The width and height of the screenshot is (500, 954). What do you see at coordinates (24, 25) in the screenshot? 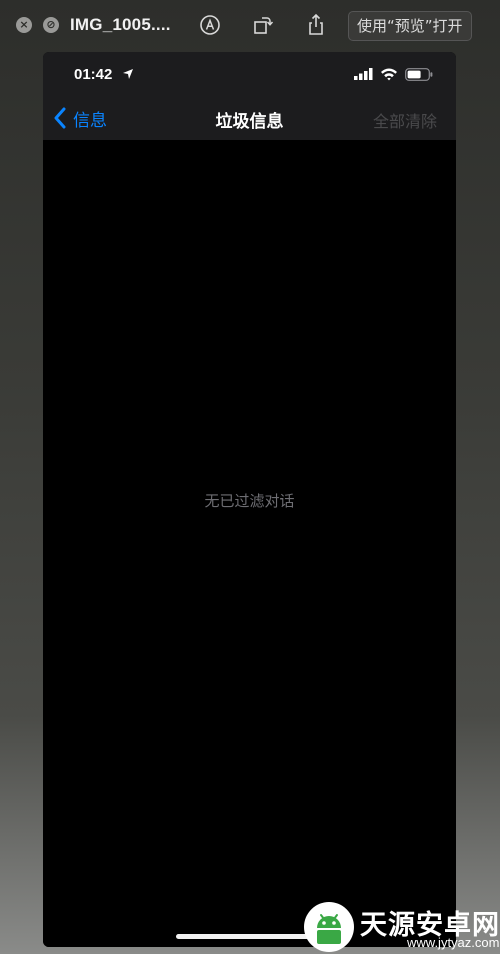
I see `close-window-icon: ×` at bounding box center [24, 25].